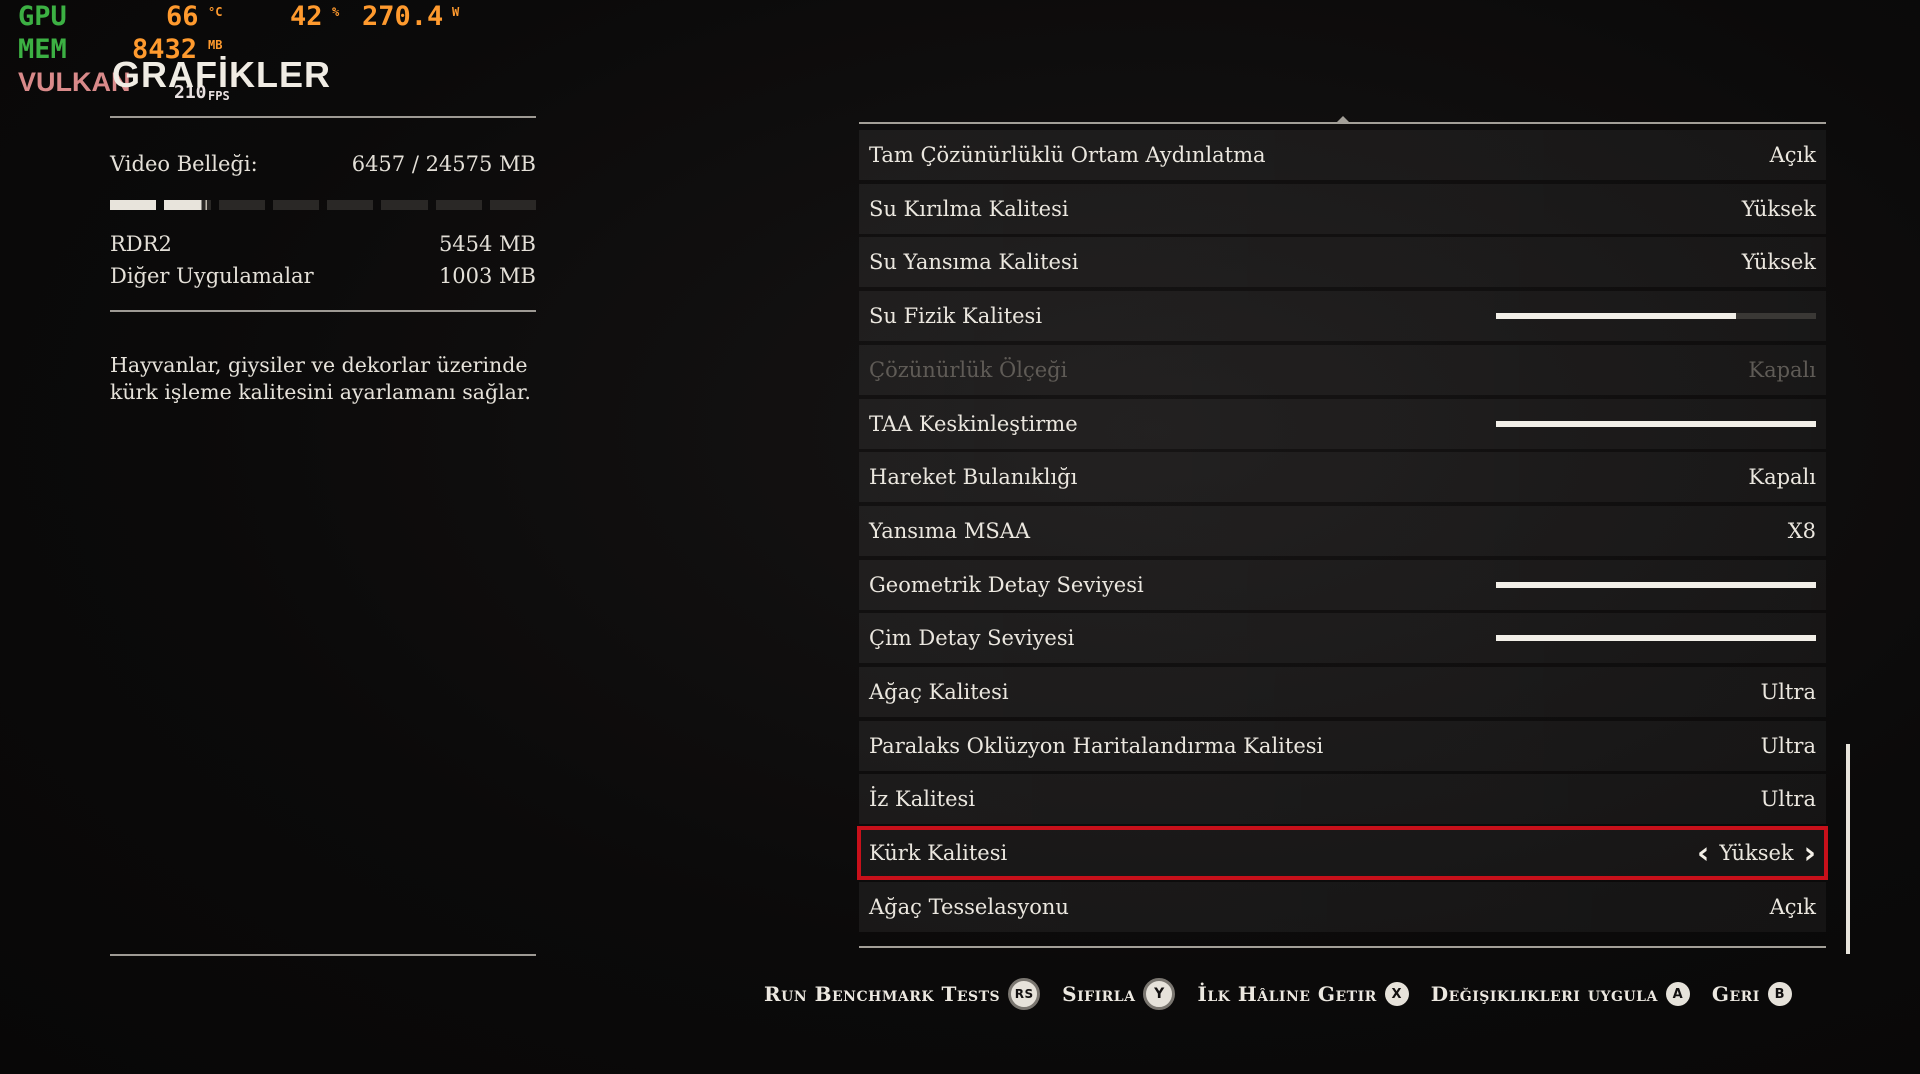 Image resolution: width=1920 pixels, height=1074 pixels. I want to click on settings-row: Su Fizik Kalitesi, so click(1342, 316).